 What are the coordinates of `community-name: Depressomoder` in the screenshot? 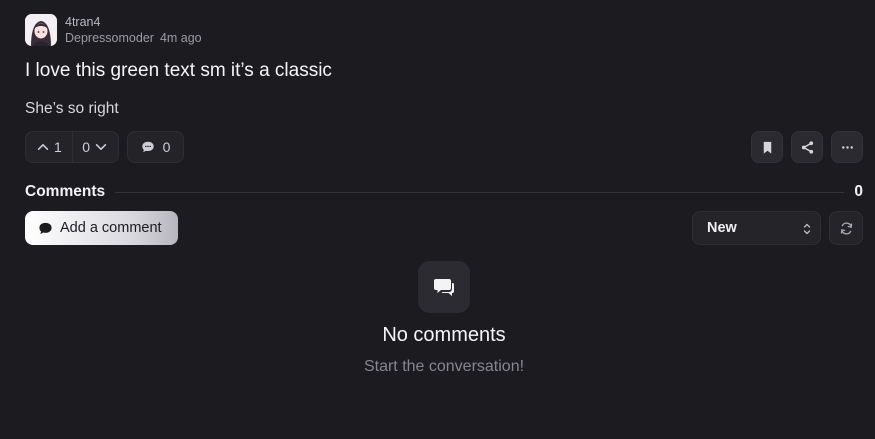 It's located at (109, 38).